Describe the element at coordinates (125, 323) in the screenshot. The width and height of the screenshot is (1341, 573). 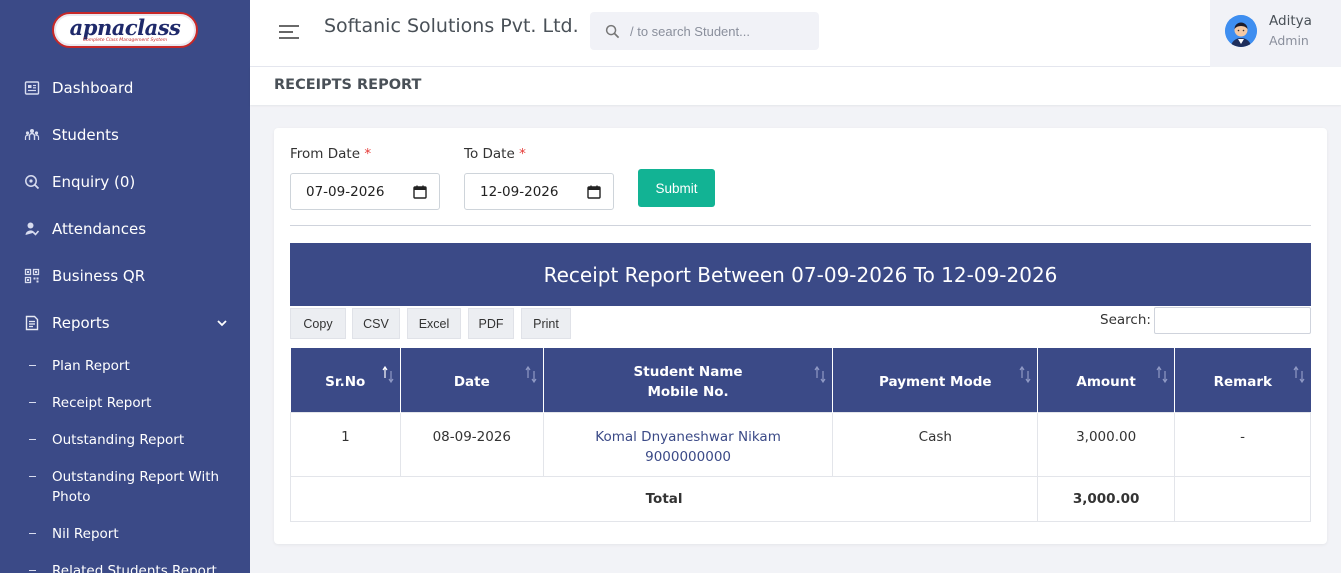
I see `sidebar-item-reports: Reports` at that location.